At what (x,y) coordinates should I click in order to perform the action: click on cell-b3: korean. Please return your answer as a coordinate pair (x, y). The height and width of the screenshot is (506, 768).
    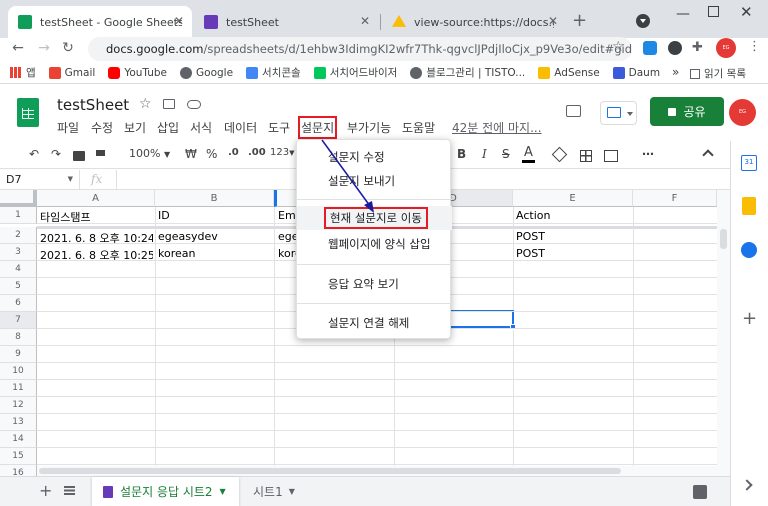
    Looking at the image, I should click on (214, 253).